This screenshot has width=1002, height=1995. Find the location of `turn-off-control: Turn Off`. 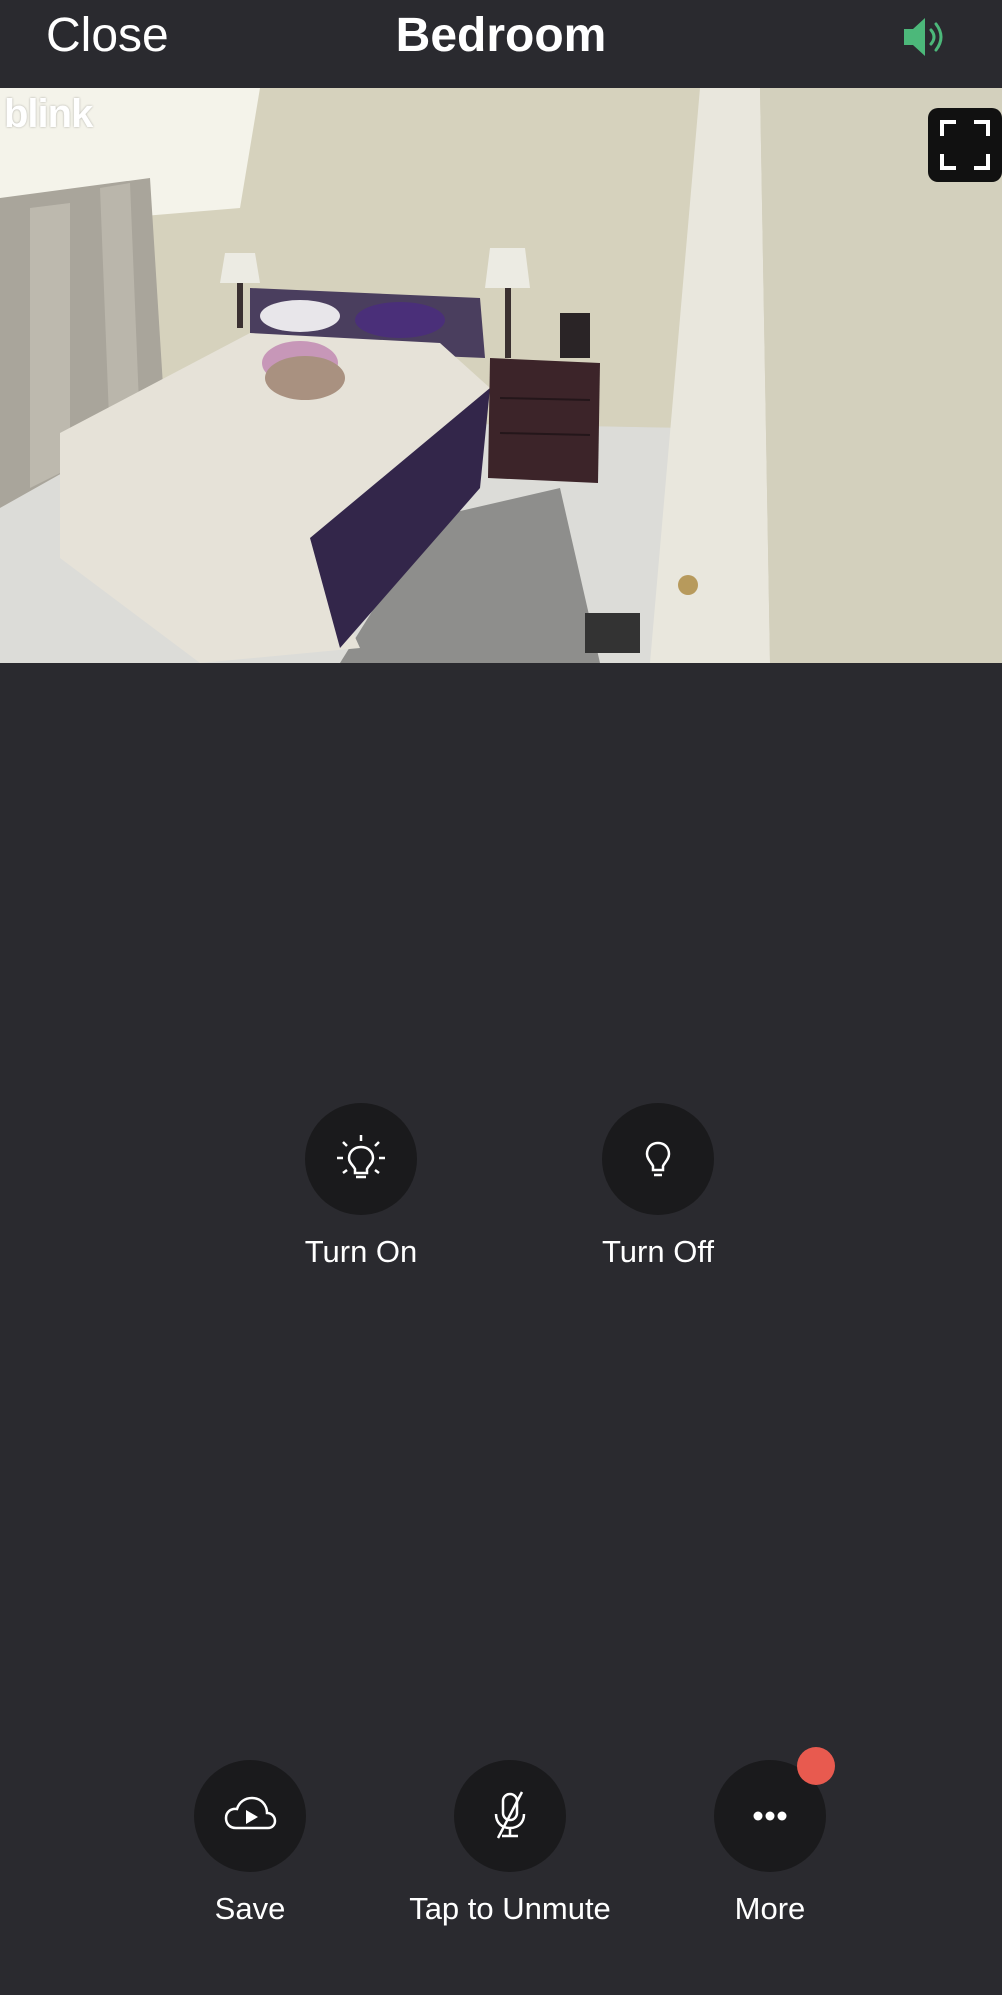

turn-off-control: Turn Off is located at coordinates (658, 1187).